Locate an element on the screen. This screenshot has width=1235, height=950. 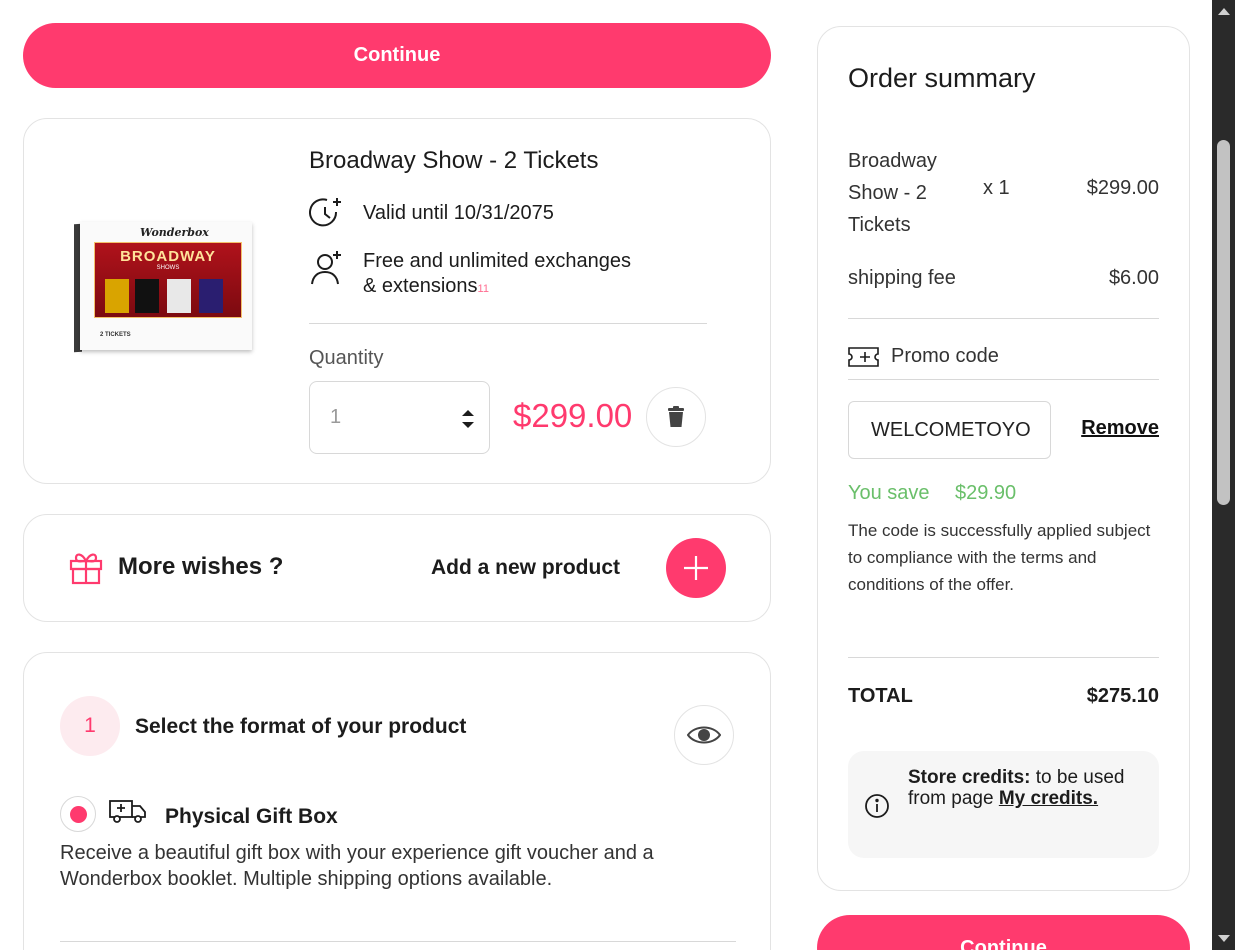
scrollbar-thumb is located at coordinates (1223, 322).